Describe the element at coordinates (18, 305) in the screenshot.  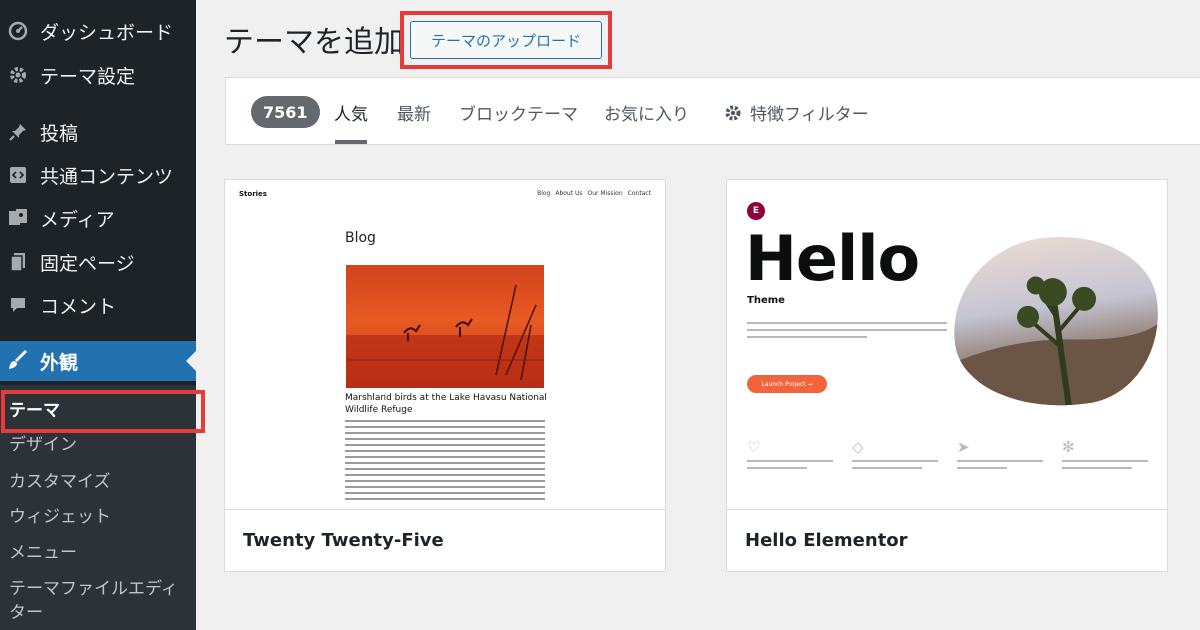
I see `comment-icon` at that location.